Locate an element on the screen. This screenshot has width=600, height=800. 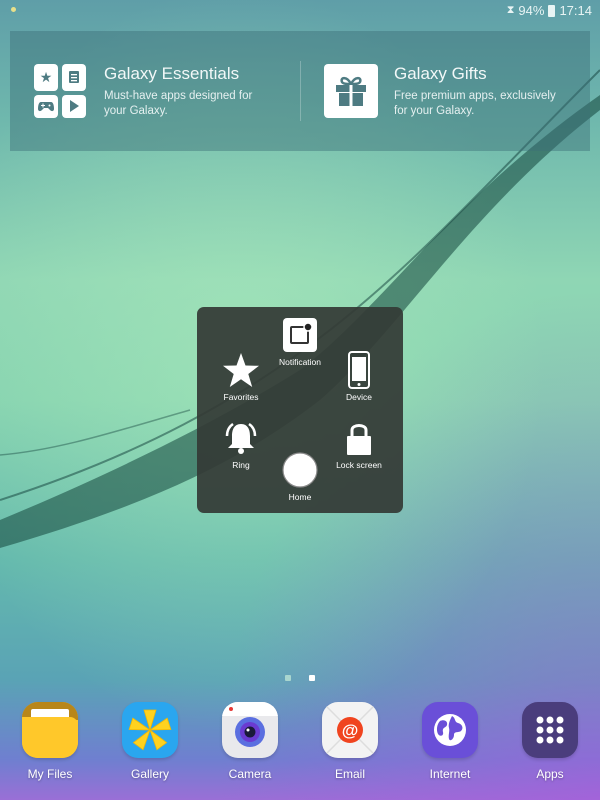
dock-app-my-files: My Files is located at coordinates (50, 741).